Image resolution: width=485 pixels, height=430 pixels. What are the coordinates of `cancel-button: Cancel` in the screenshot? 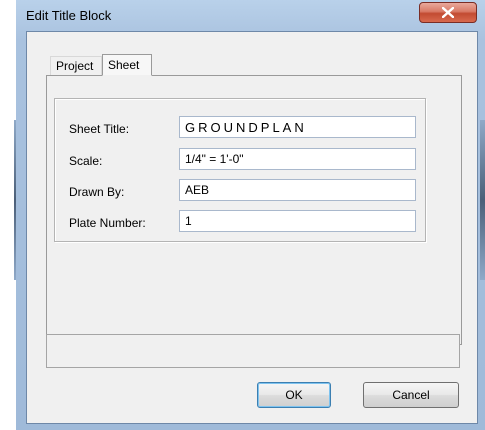 It's located at (411, 395).